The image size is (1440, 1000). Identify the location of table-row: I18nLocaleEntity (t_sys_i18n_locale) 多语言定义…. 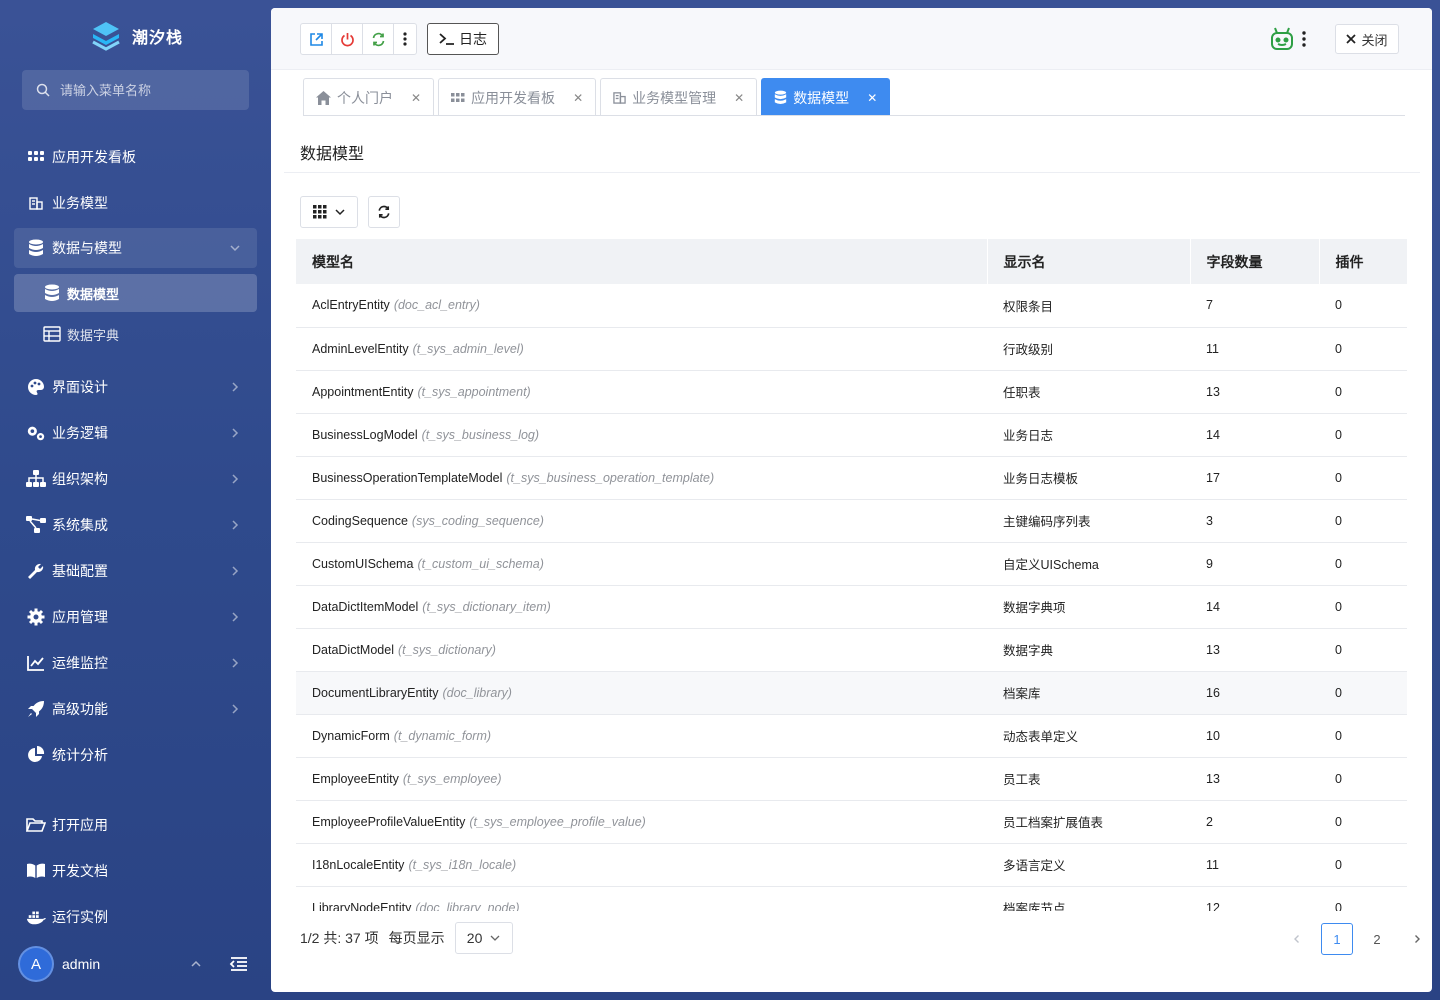
(851, 865).